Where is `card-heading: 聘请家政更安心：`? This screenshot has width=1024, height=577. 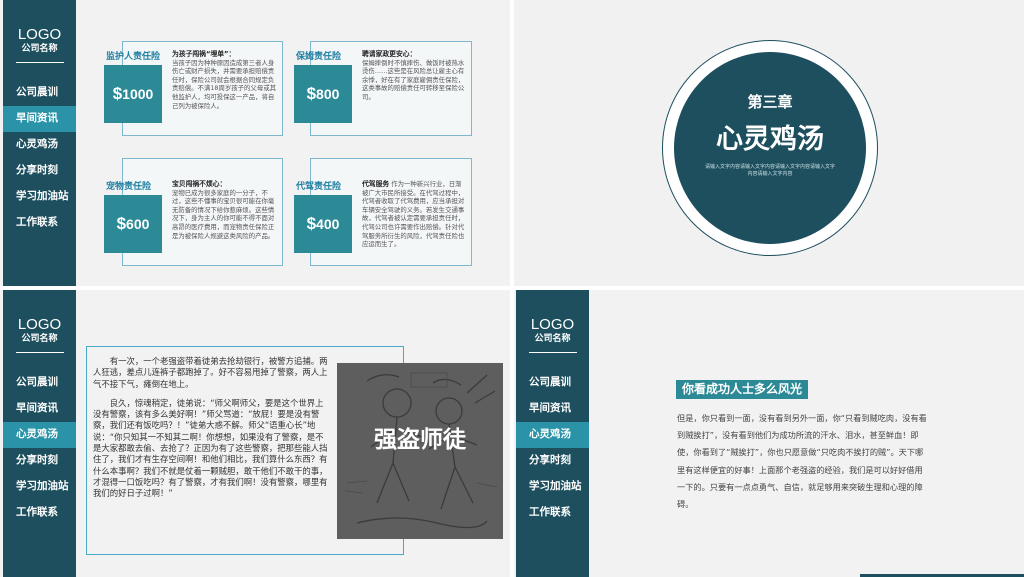 card-heading: 聘请家政更安心： is located at coordinates (389, 54).